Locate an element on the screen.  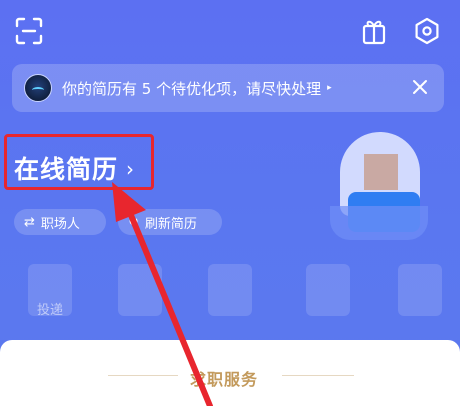
switch-identity-button: ⇄ 职场人 is located at coordinates (60, 222).